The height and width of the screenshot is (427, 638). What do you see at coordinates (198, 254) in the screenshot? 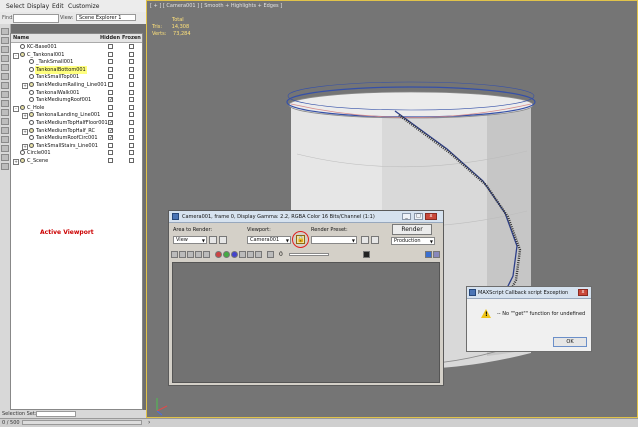
I see `print-icon` at bounding box center [198, 254].